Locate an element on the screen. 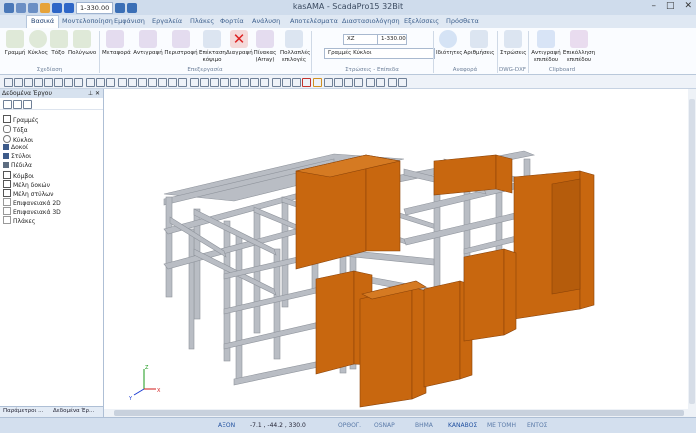  tab-design: Διαστασιολόγηση is located at coordinates (371, 21).